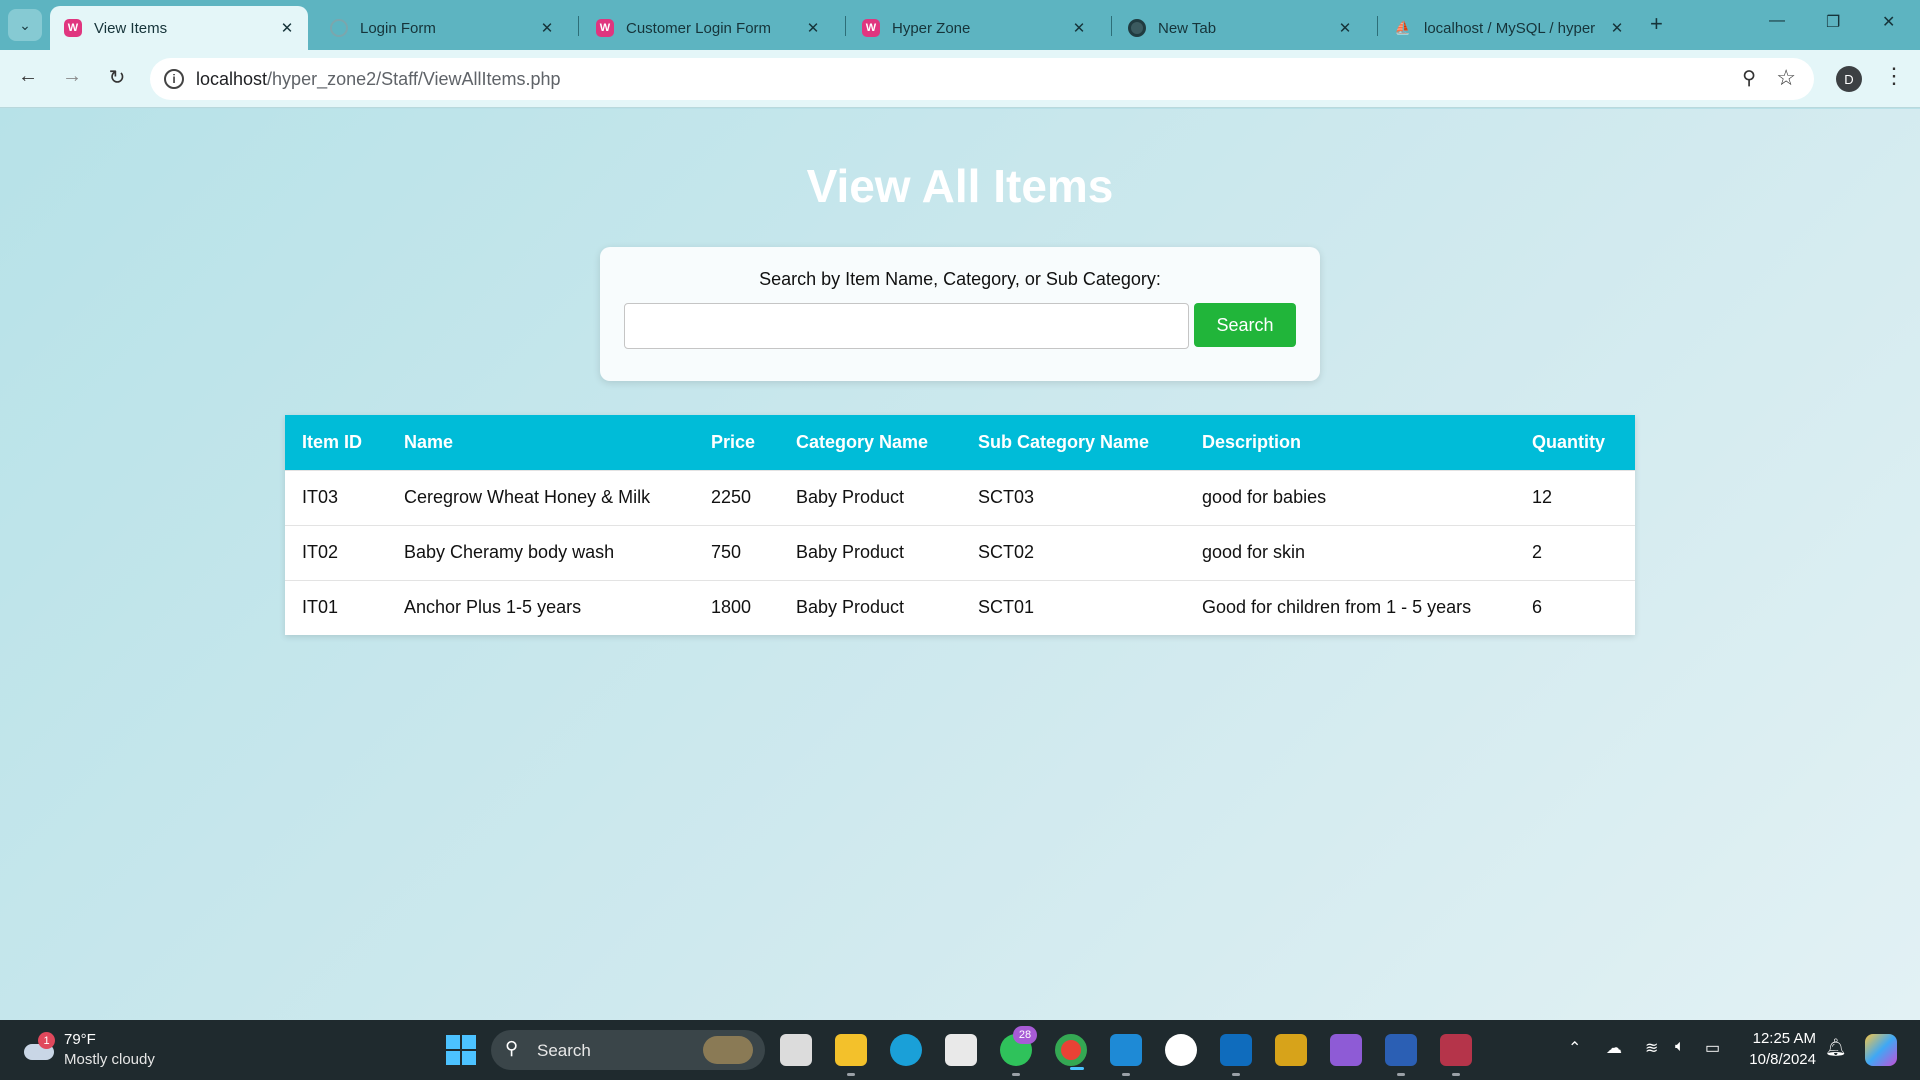 The width and height of the screenshot is (1920, 1080). What do you see at coordinates (1680, 1047) in the screenshot?
I see `volume-icon: 🔈︎` at bounding box center [1680, 1047].